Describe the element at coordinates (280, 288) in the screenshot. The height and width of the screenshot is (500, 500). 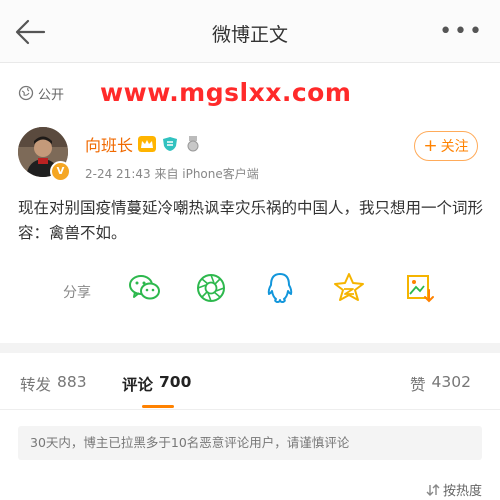
I see `qq-icon` at that location.